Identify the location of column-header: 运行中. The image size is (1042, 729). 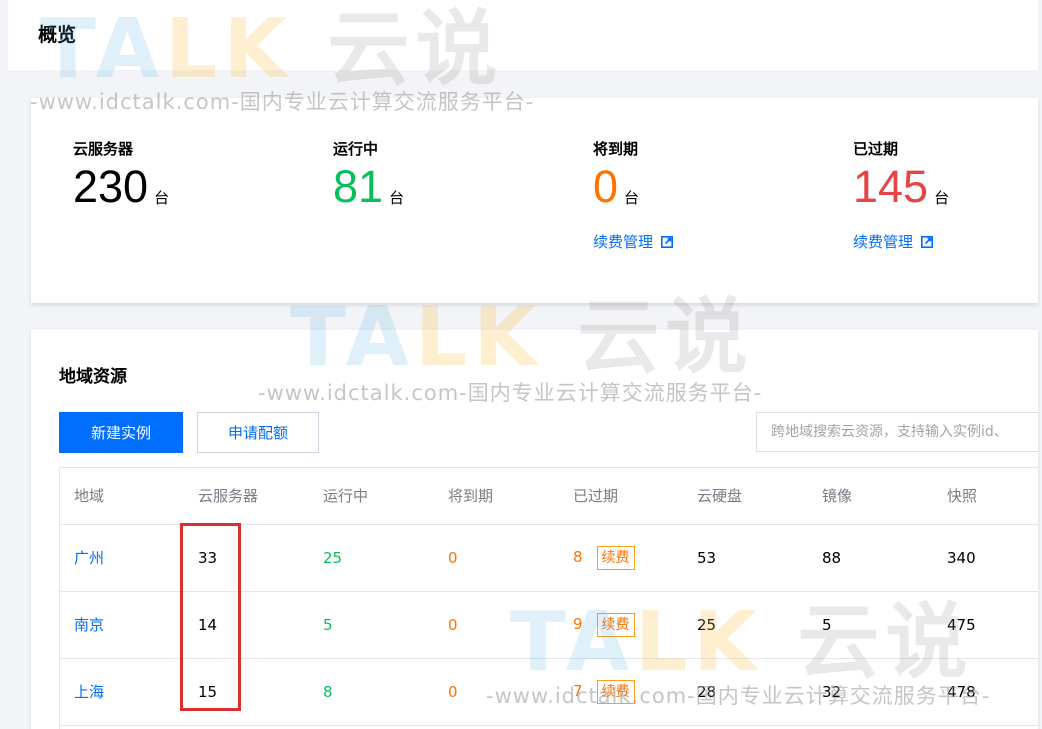
(371, 496).